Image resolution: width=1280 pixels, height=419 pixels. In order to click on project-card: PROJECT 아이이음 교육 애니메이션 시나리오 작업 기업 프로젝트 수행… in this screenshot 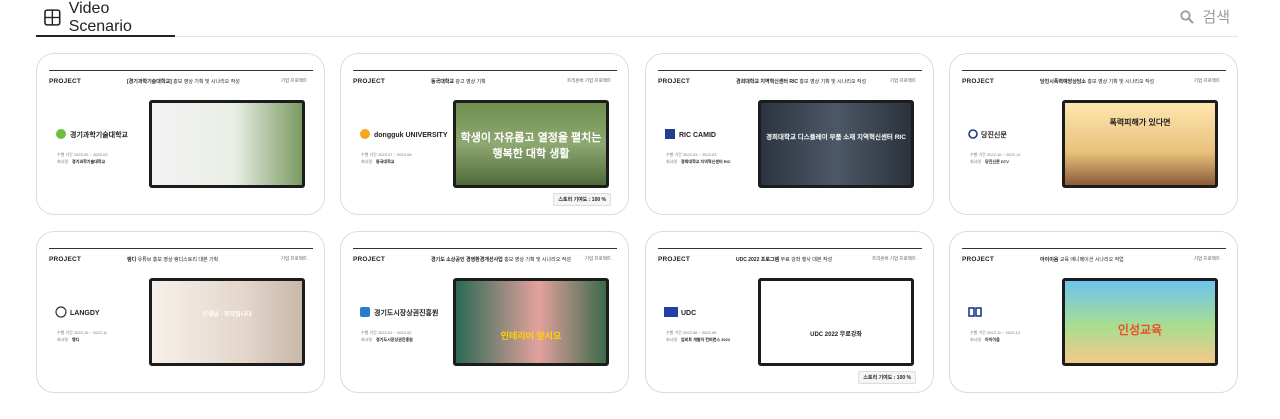, I will do `click(1093, 312)`.